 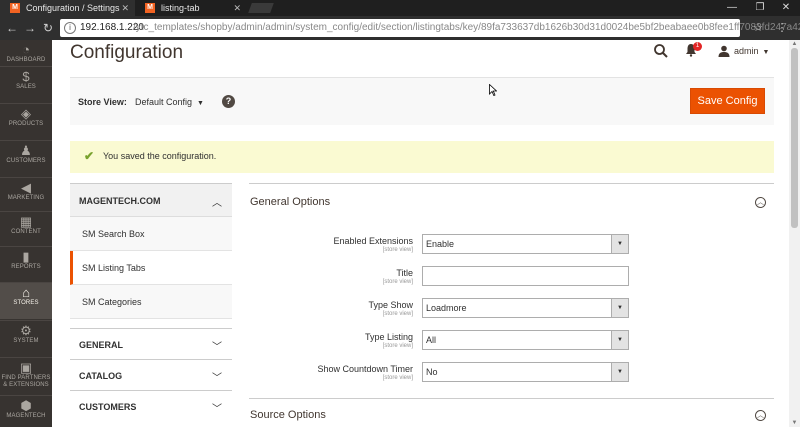 What do you see at coordinates (794, 138) in the screenshot?
I see `scrollbar-thumb` at bounding box center [794, 138].